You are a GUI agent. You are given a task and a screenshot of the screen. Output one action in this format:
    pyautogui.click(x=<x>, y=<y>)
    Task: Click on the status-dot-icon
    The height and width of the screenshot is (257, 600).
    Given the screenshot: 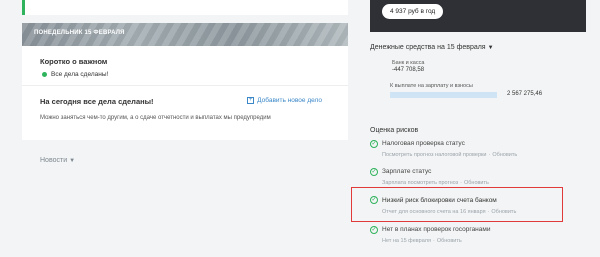 What is the action you would take?
    pyautogui.click(x=44, y=74)
    